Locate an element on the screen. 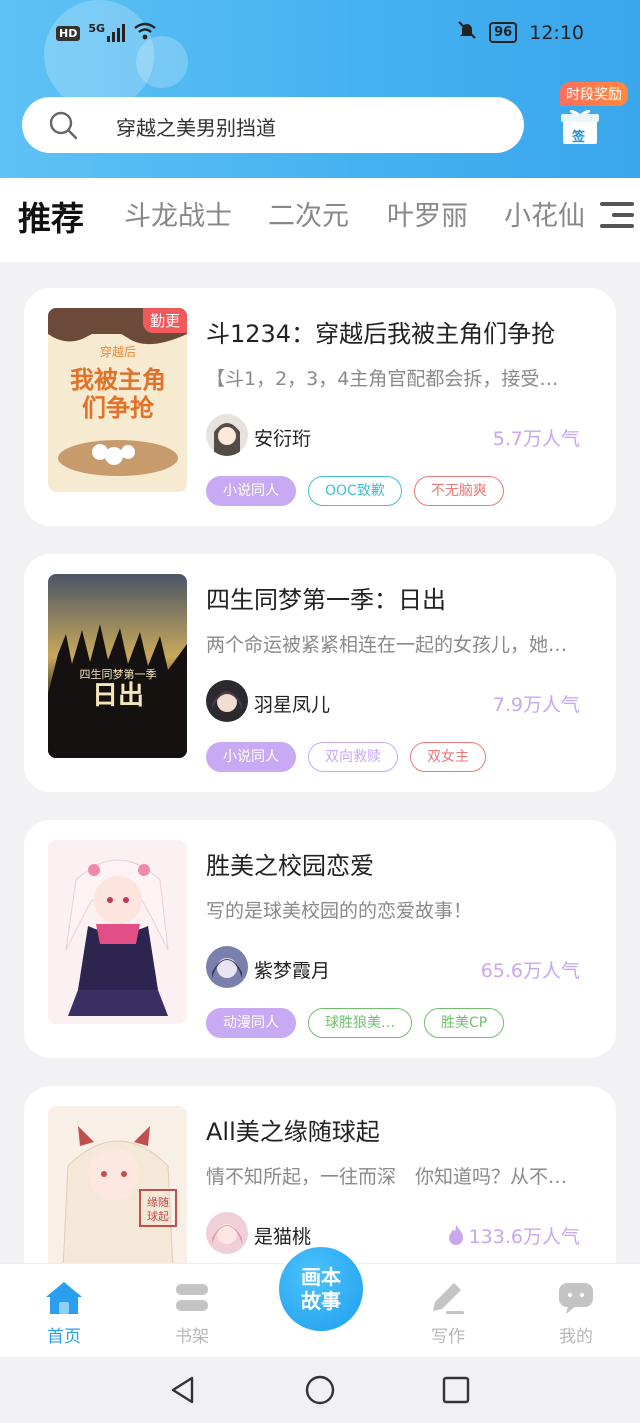 The height and width of the screenshot is (1423, 640). battery-icon: 96 is located at coordinates (503, 32).